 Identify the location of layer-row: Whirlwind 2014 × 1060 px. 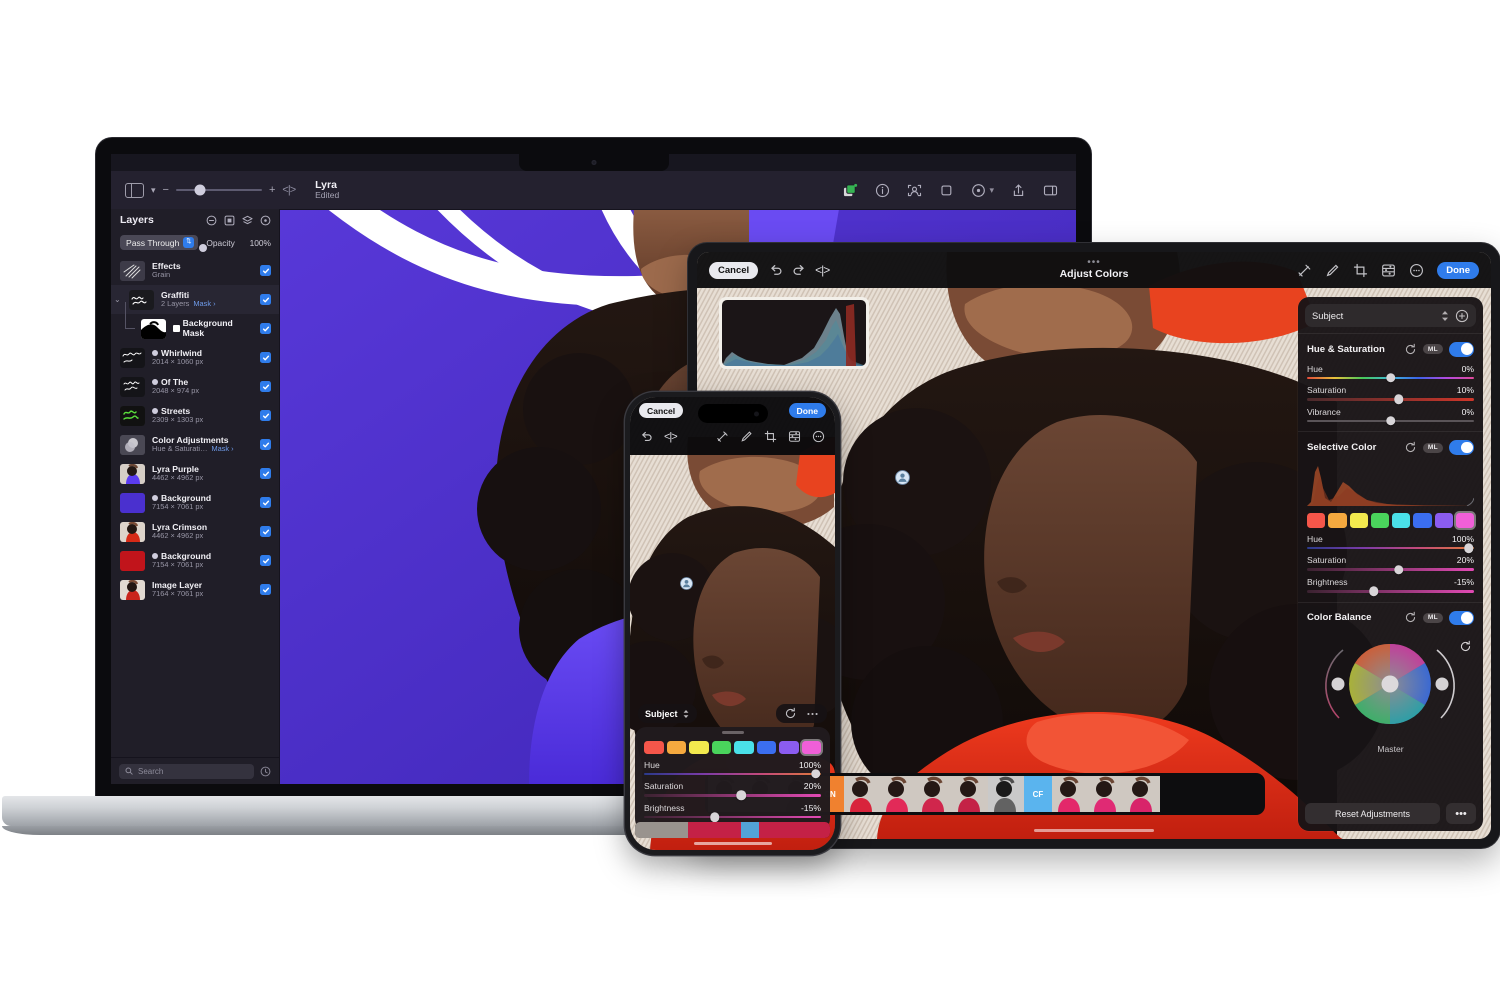
(195, 357).